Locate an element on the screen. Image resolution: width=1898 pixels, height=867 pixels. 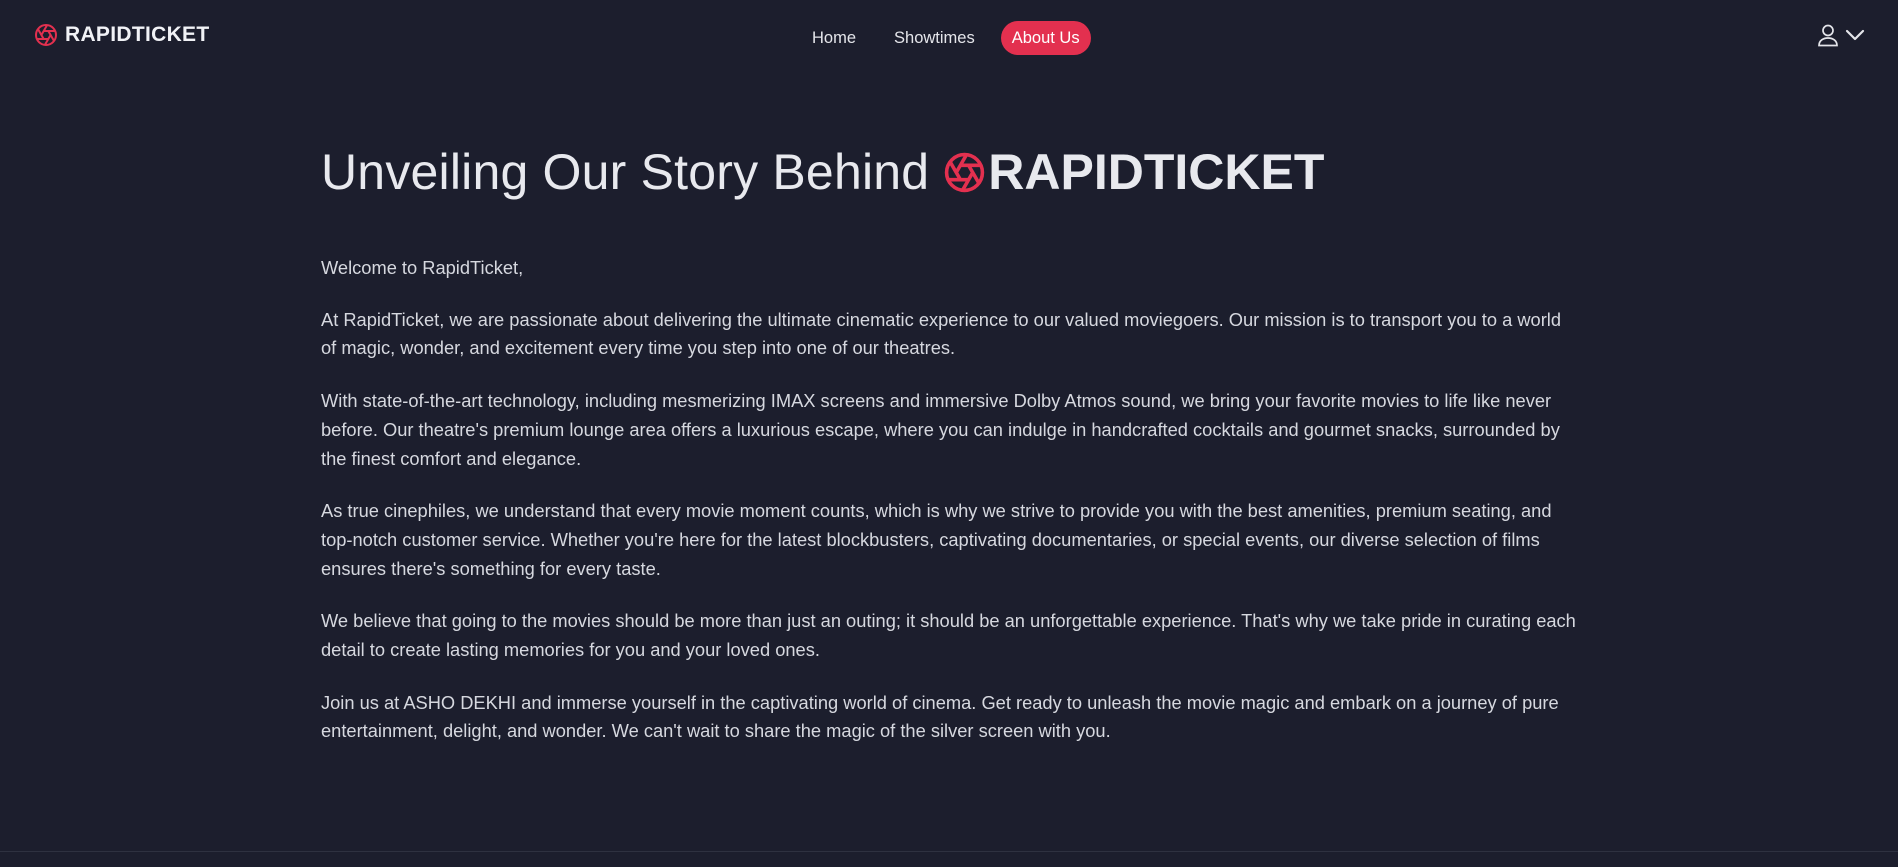
nav-home: Home is located at coordinates (834, 38).